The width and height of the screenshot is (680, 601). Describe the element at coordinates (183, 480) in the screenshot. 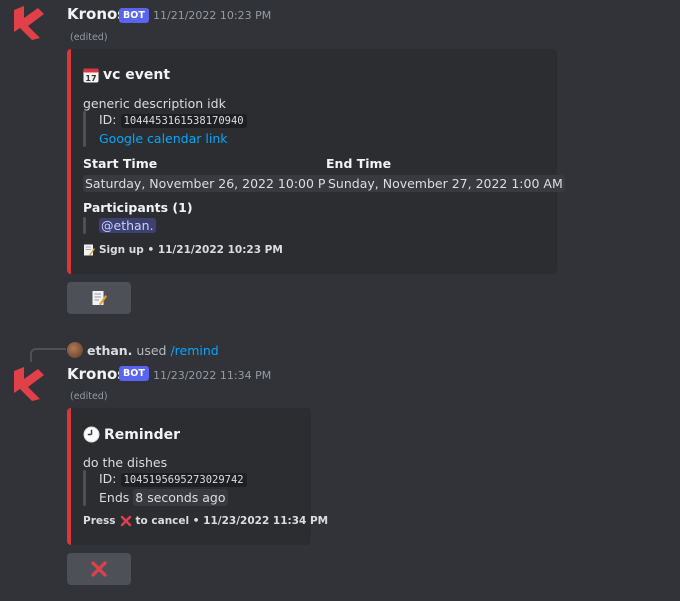

I see `reminder-id: 1045195695273029742` at that location.